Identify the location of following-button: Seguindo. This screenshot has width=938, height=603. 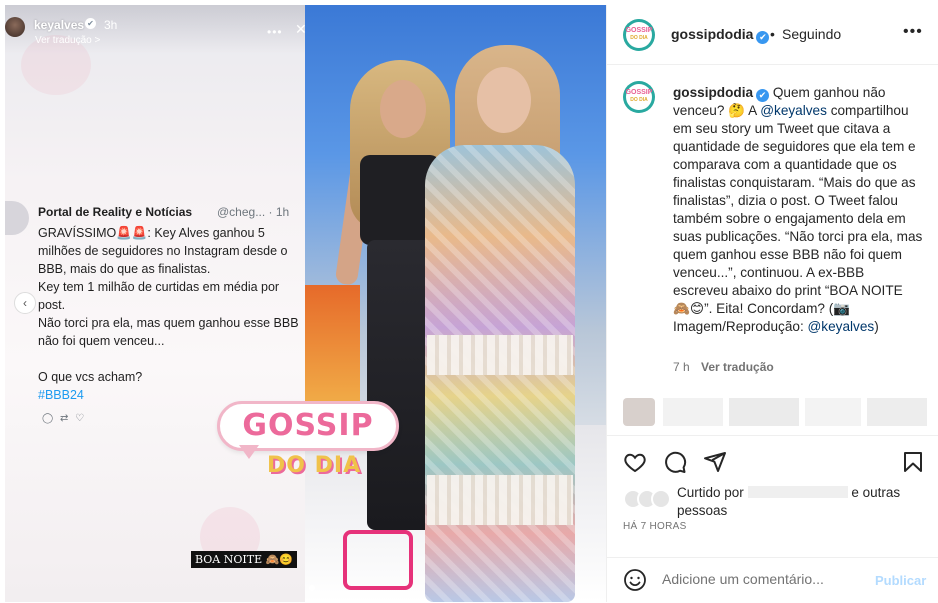
(811, 34).